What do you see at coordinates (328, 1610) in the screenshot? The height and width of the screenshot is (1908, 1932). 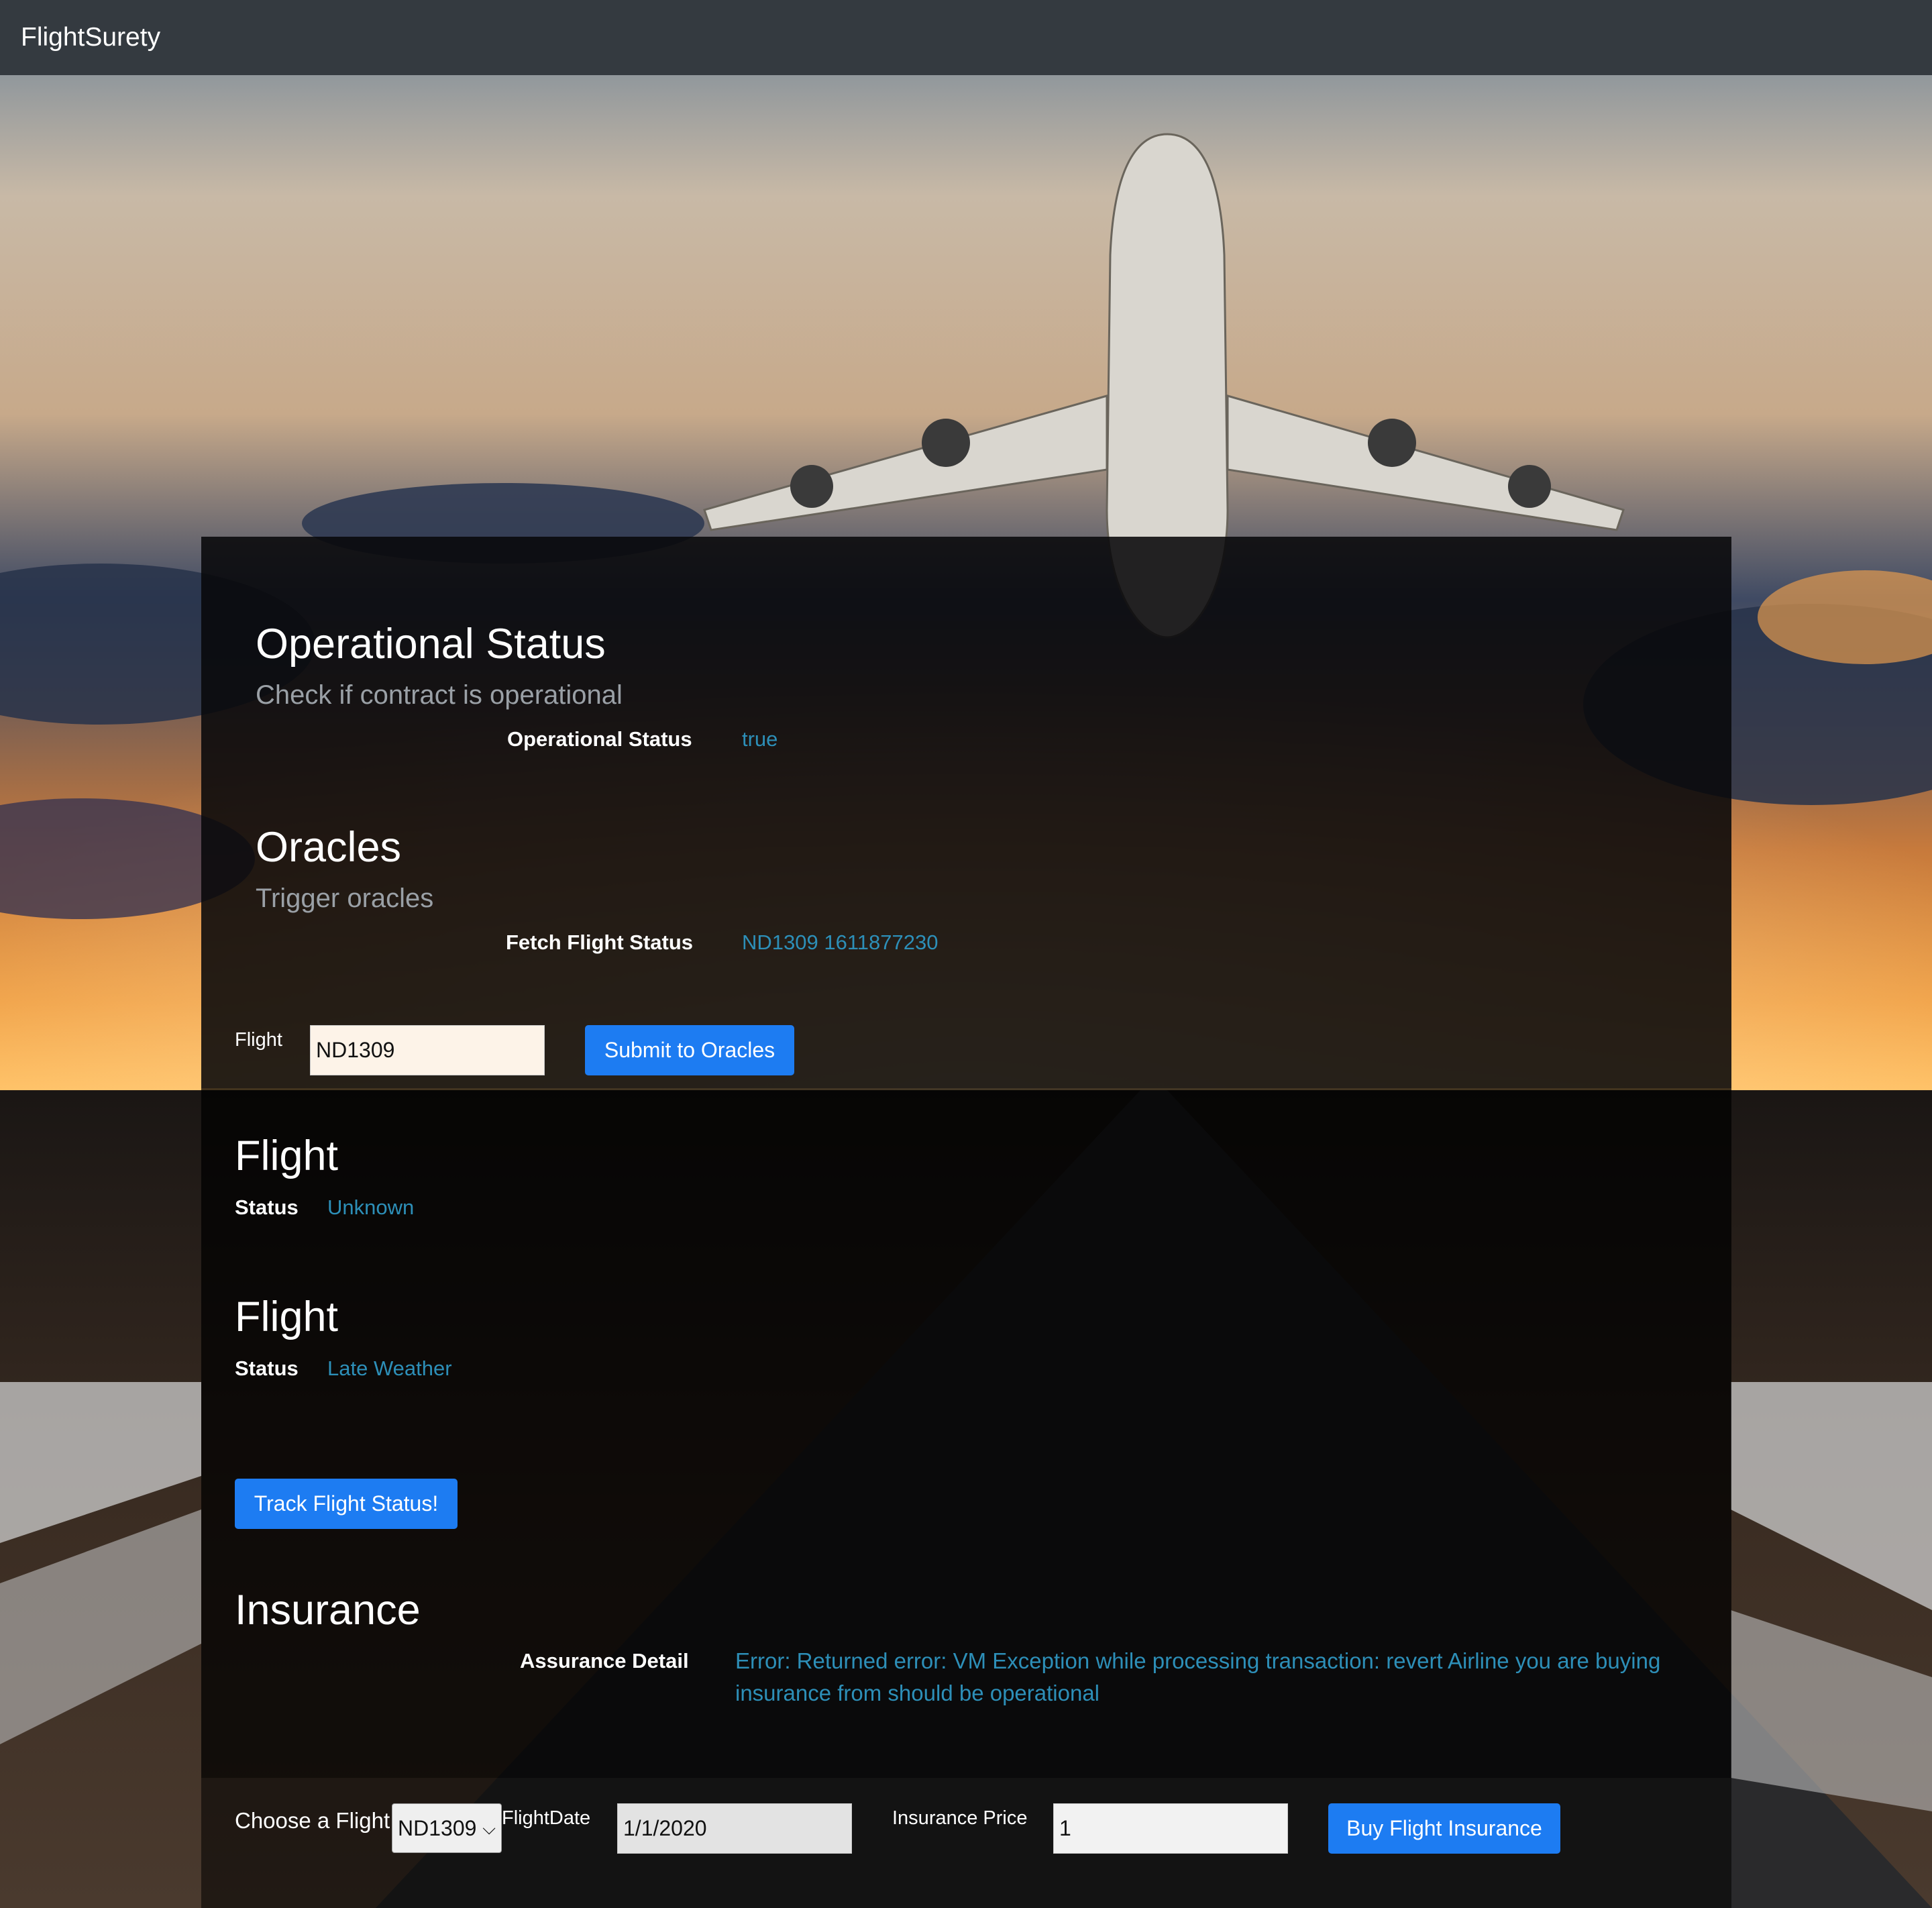 I see `insurance-title: Insurance` at bounding box center [328, 1610].